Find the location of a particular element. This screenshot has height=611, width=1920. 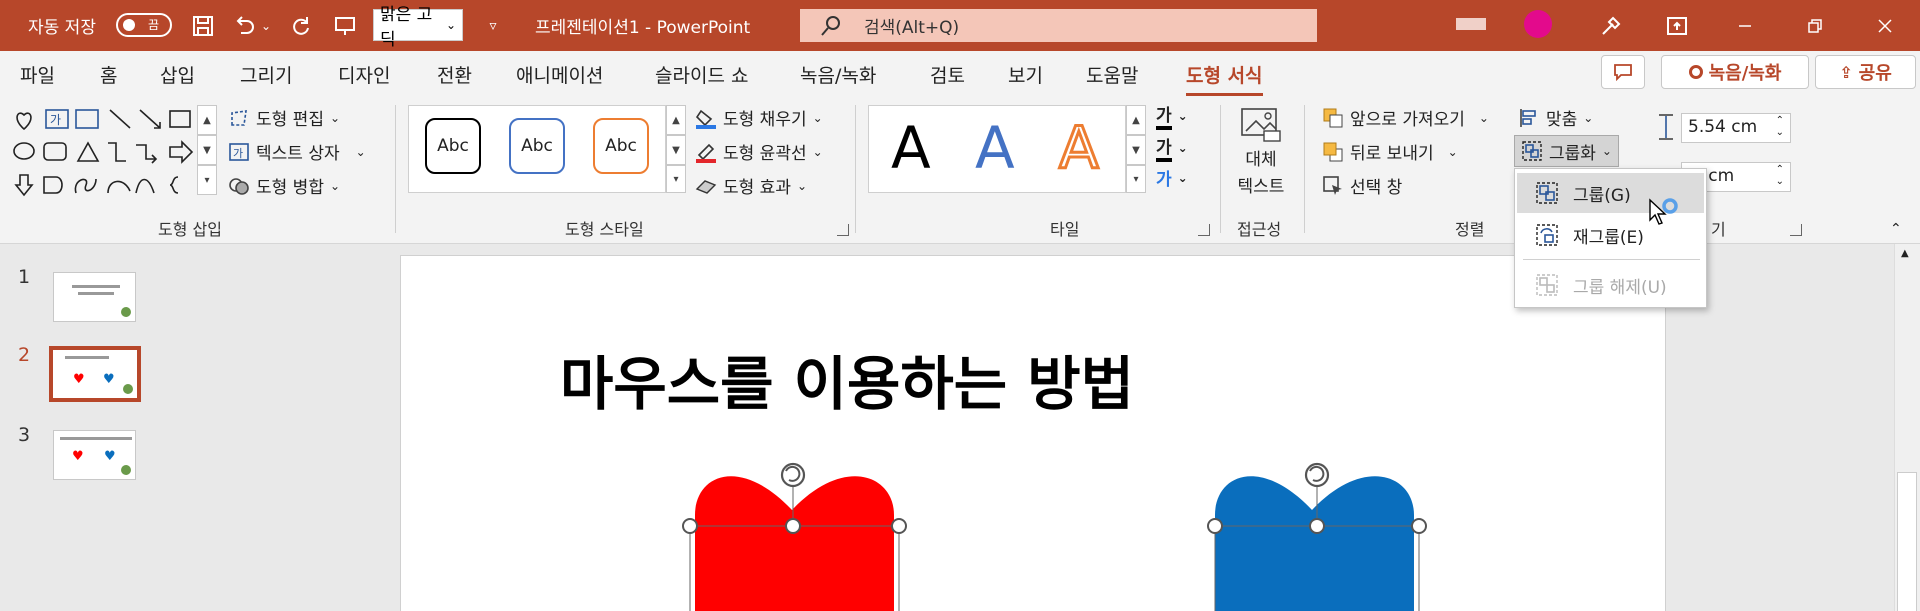

style-preset-black: Abc is located at coordinates (453, 146).